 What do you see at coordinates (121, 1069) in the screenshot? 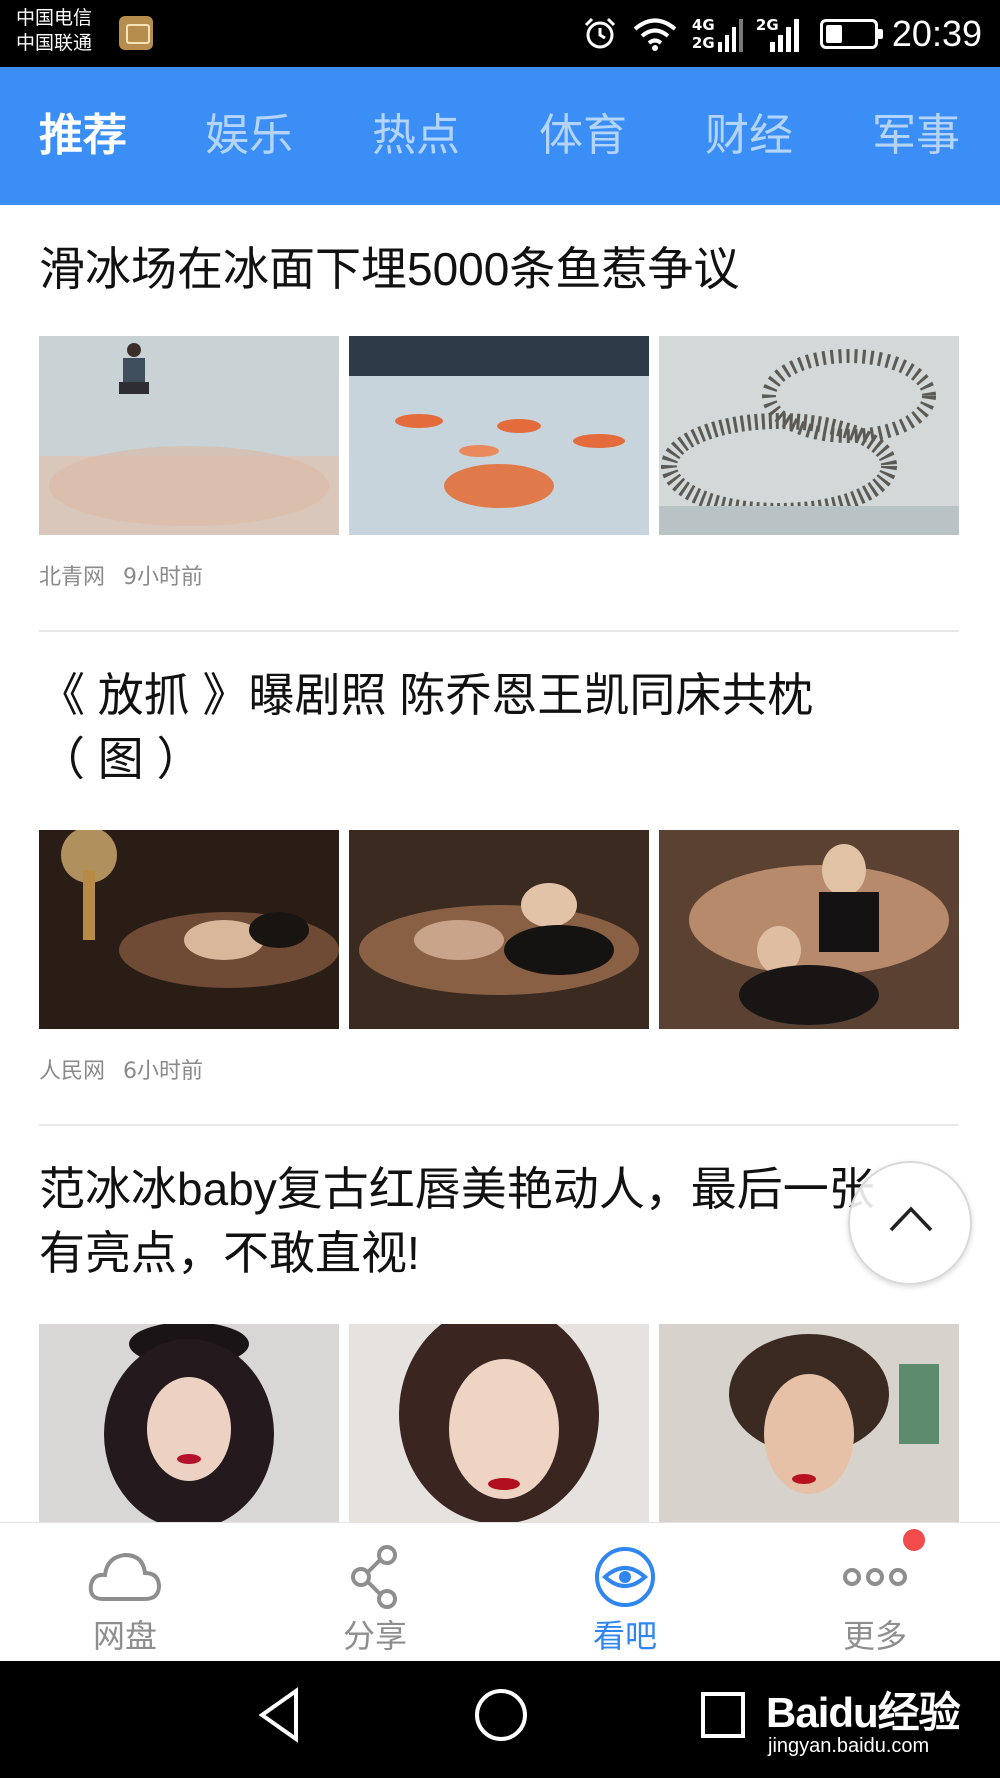
I see `news-meta: 人民网 6小时前` at bounding box center [121, 1069].